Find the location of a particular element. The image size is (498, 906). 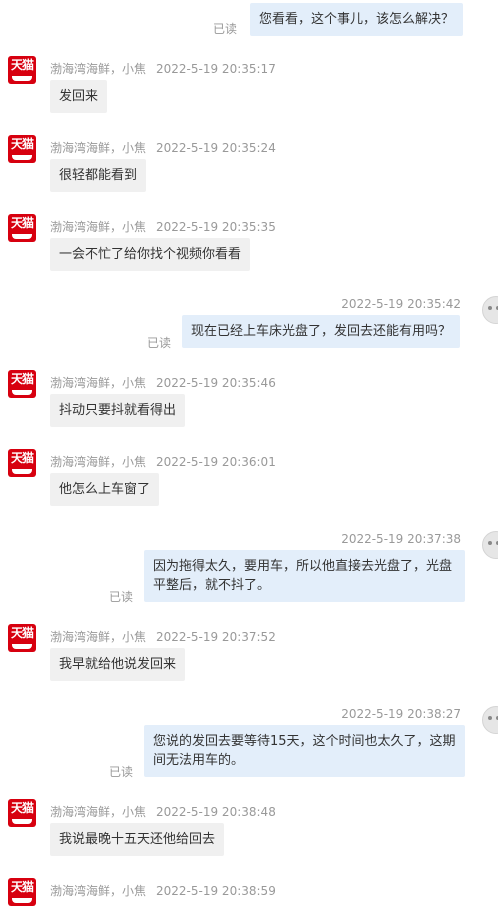

message-meta: 渤海湾海鲜，小焦 2022-5-19 20:35:46 is located at coordinates (163, 382).